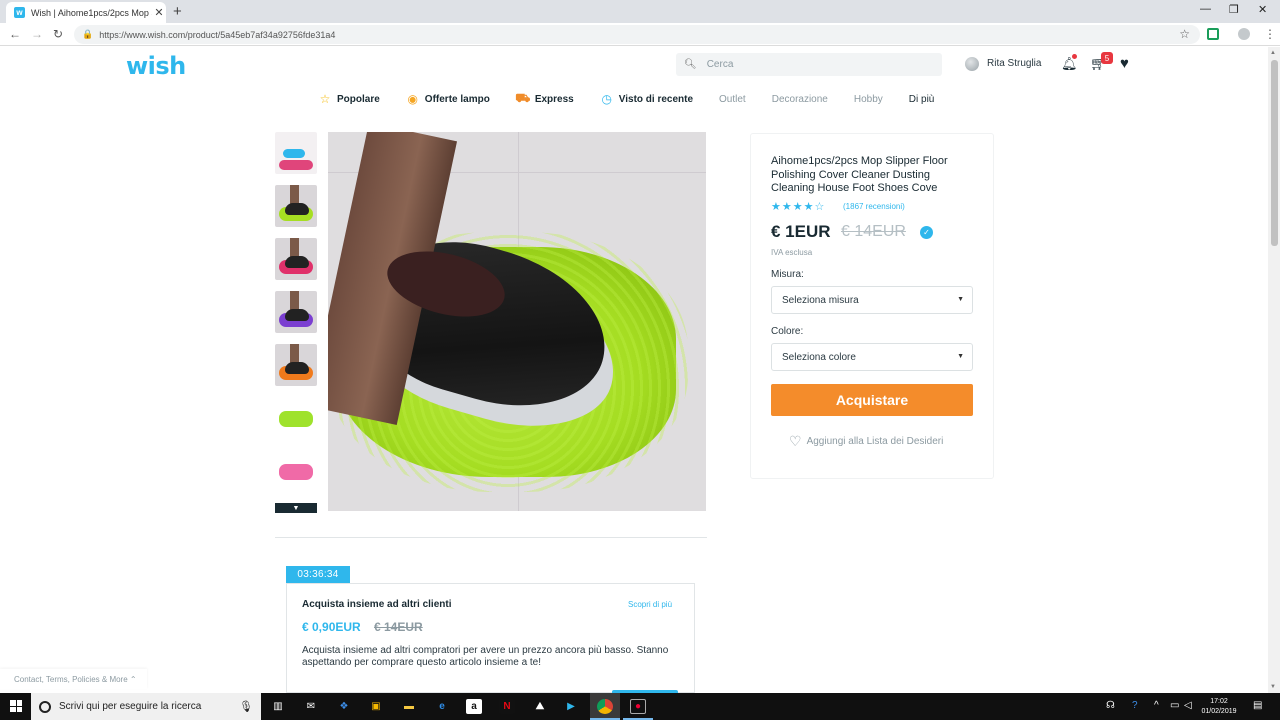 The width and height of the screenshot is (1280, 720). I want to click on notifications-icon: ▤, so click(1257, 705).